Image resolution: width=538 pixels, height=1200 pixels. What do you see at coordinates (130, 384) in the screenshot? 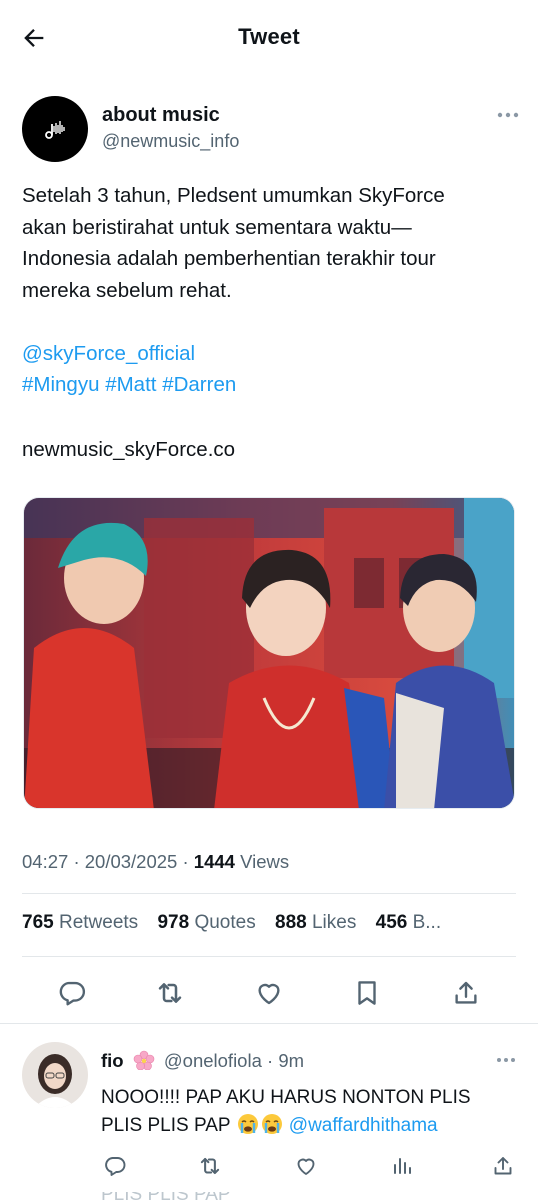
I see `hashtag-link: #Matt` at bounding box center [130, 384].